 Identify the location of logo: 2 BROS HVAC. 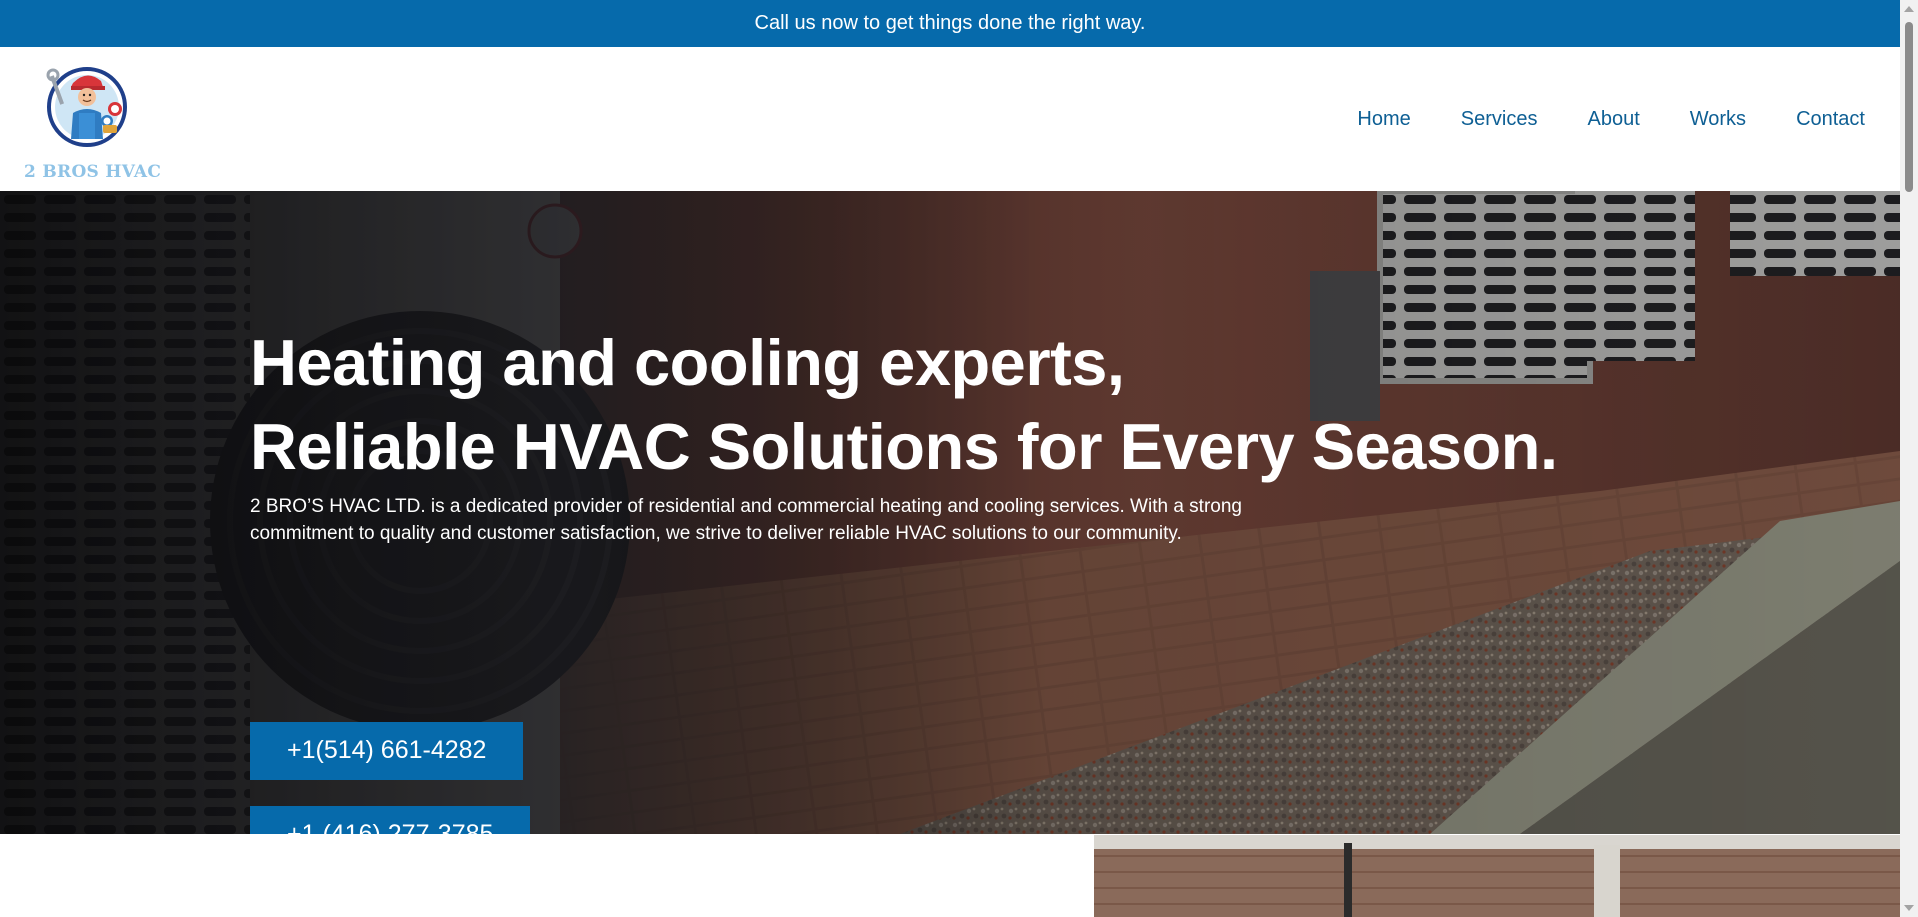
(91, 121).